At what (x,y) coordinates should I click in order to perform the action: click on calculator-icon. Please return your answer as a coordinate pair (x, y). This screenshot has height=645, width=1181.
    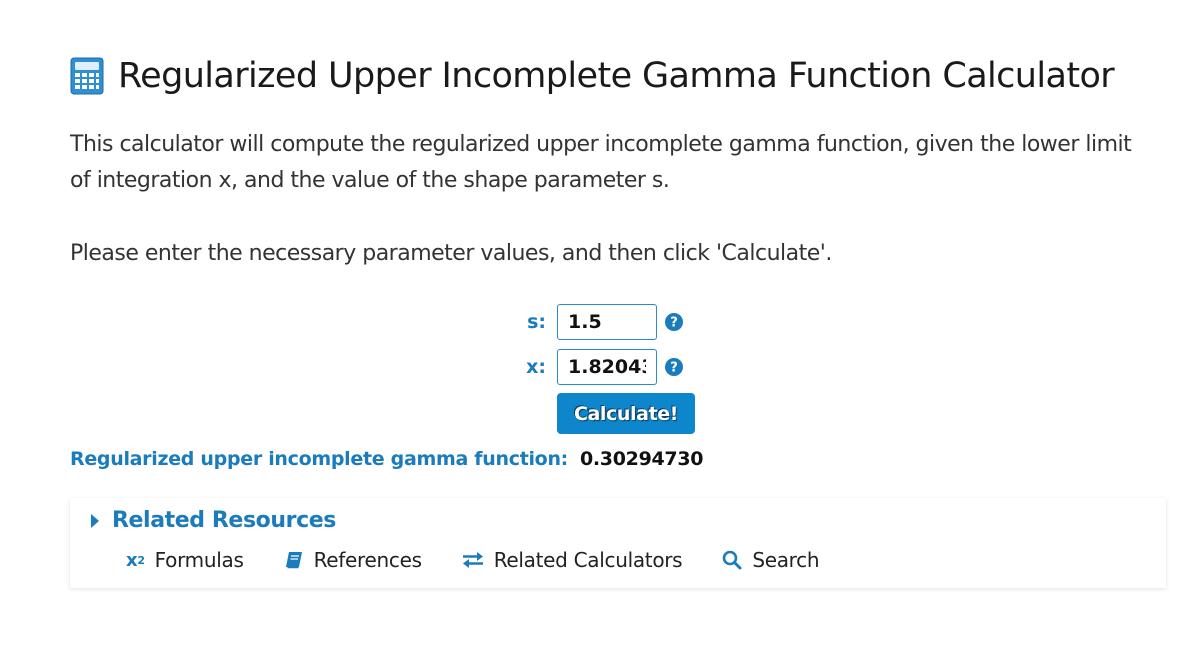
    Looking at the image, I should click on (87, 76).